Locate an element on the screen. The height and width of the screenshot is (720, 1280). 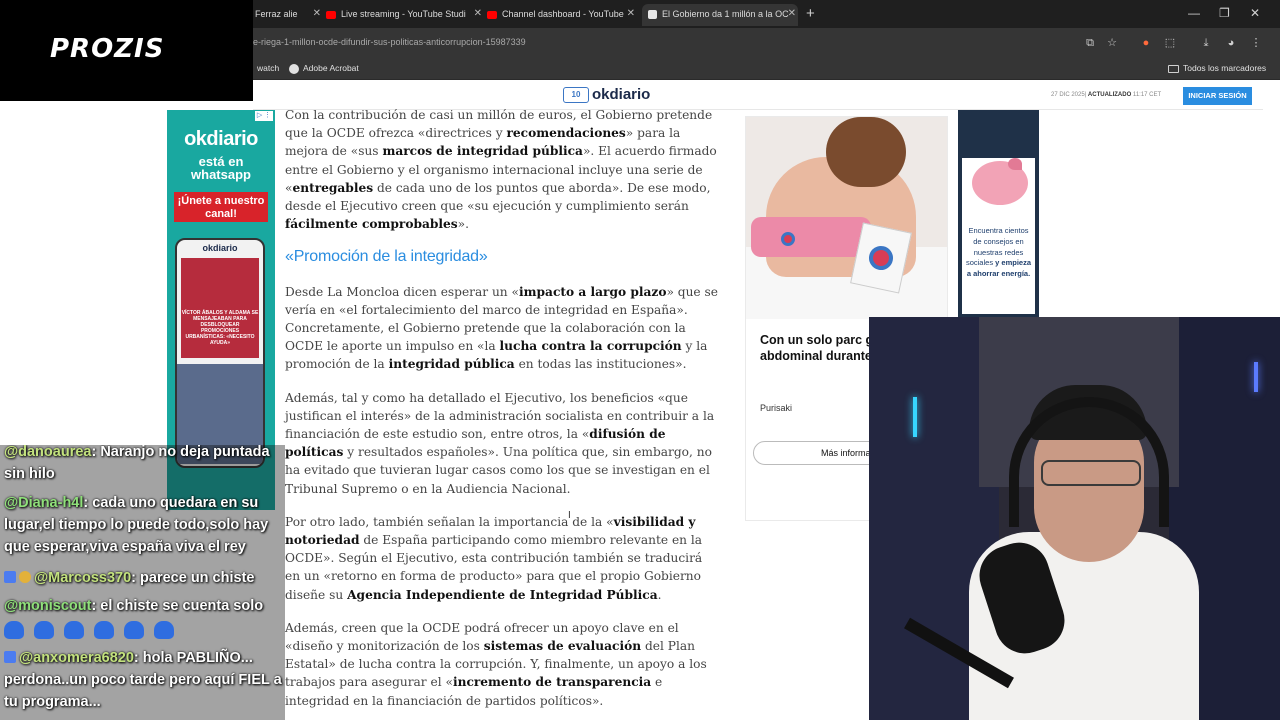
logo-text: okdiario is located at coordinates (621, 94).